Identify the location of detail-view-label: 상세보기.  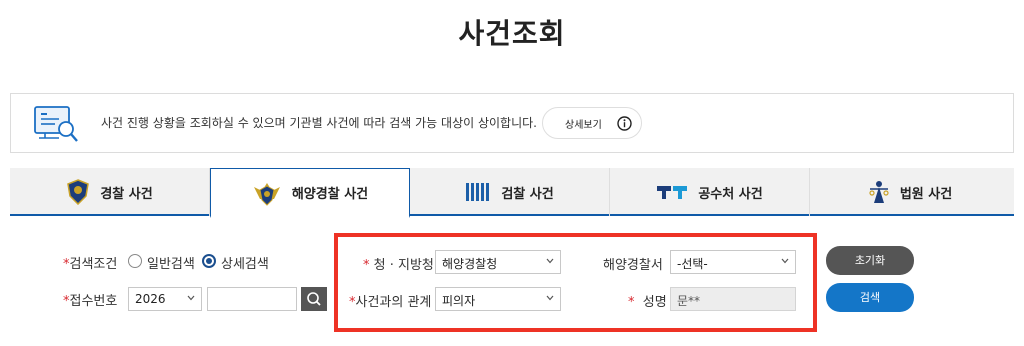
(583, 125).